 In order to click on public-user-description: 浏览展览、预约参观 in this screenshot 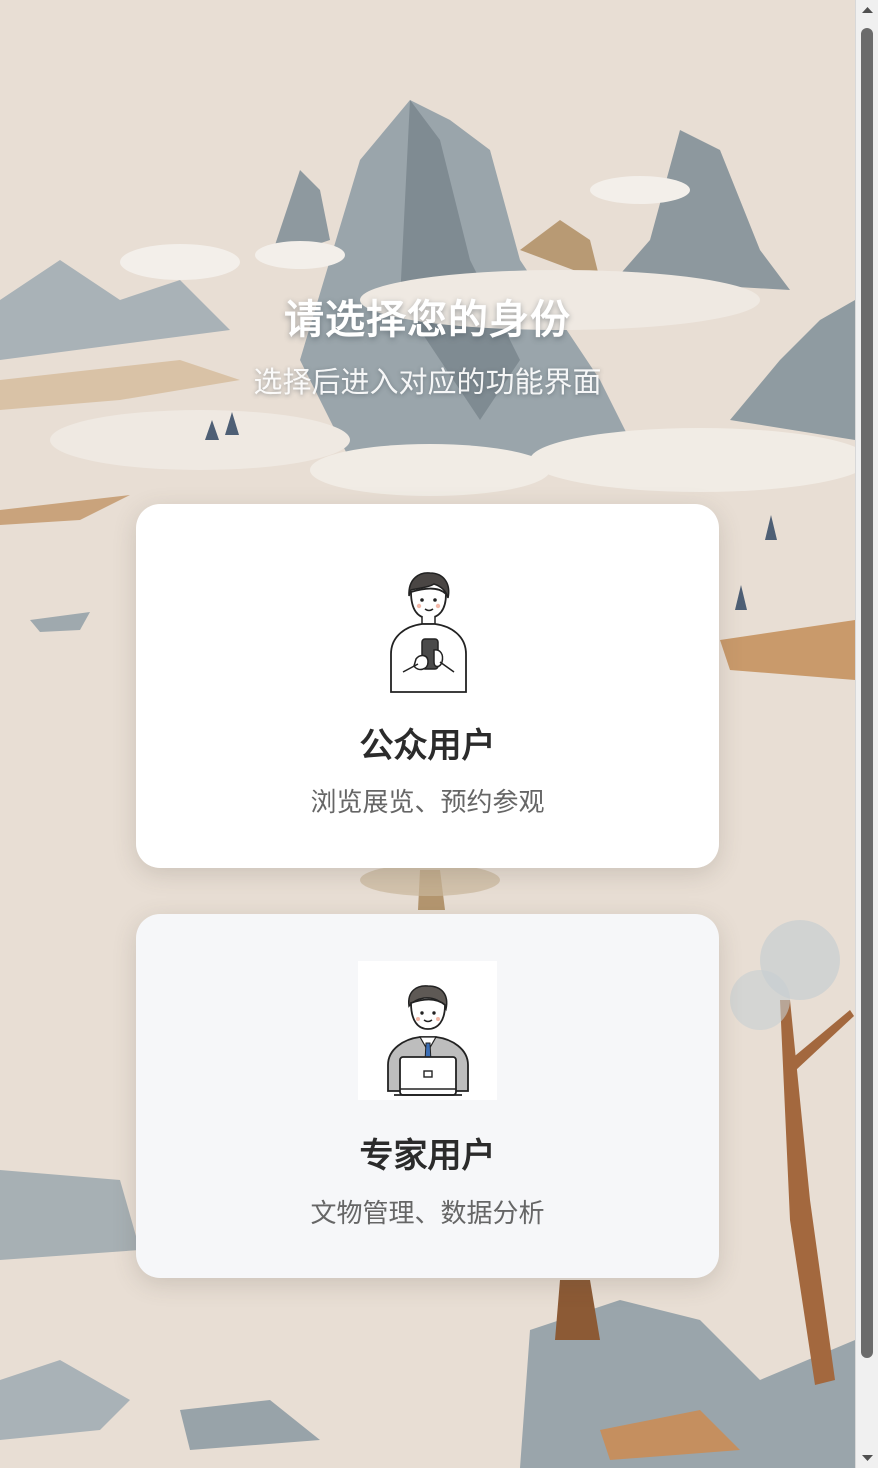, I will do `click(427, 803)`.